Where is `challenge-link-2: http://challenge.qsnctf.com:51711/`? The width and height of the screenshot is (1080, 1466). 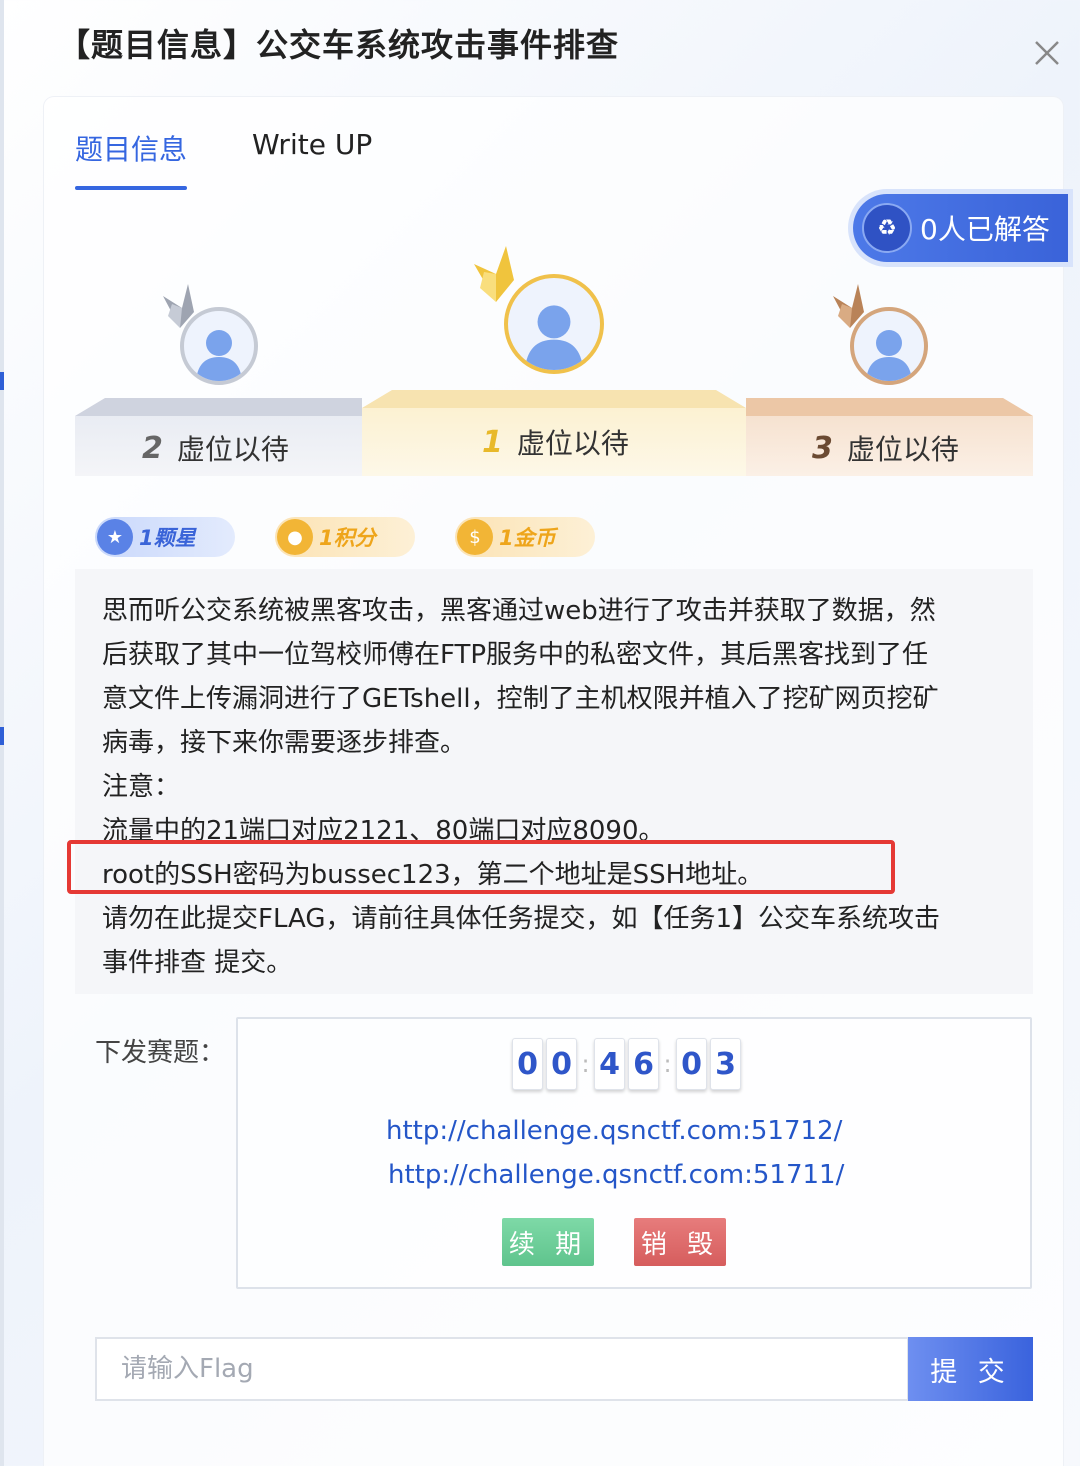
challenge-link-2: http://challenge.qsnctf.com:51711/ is located at coordinates (616, 1175).